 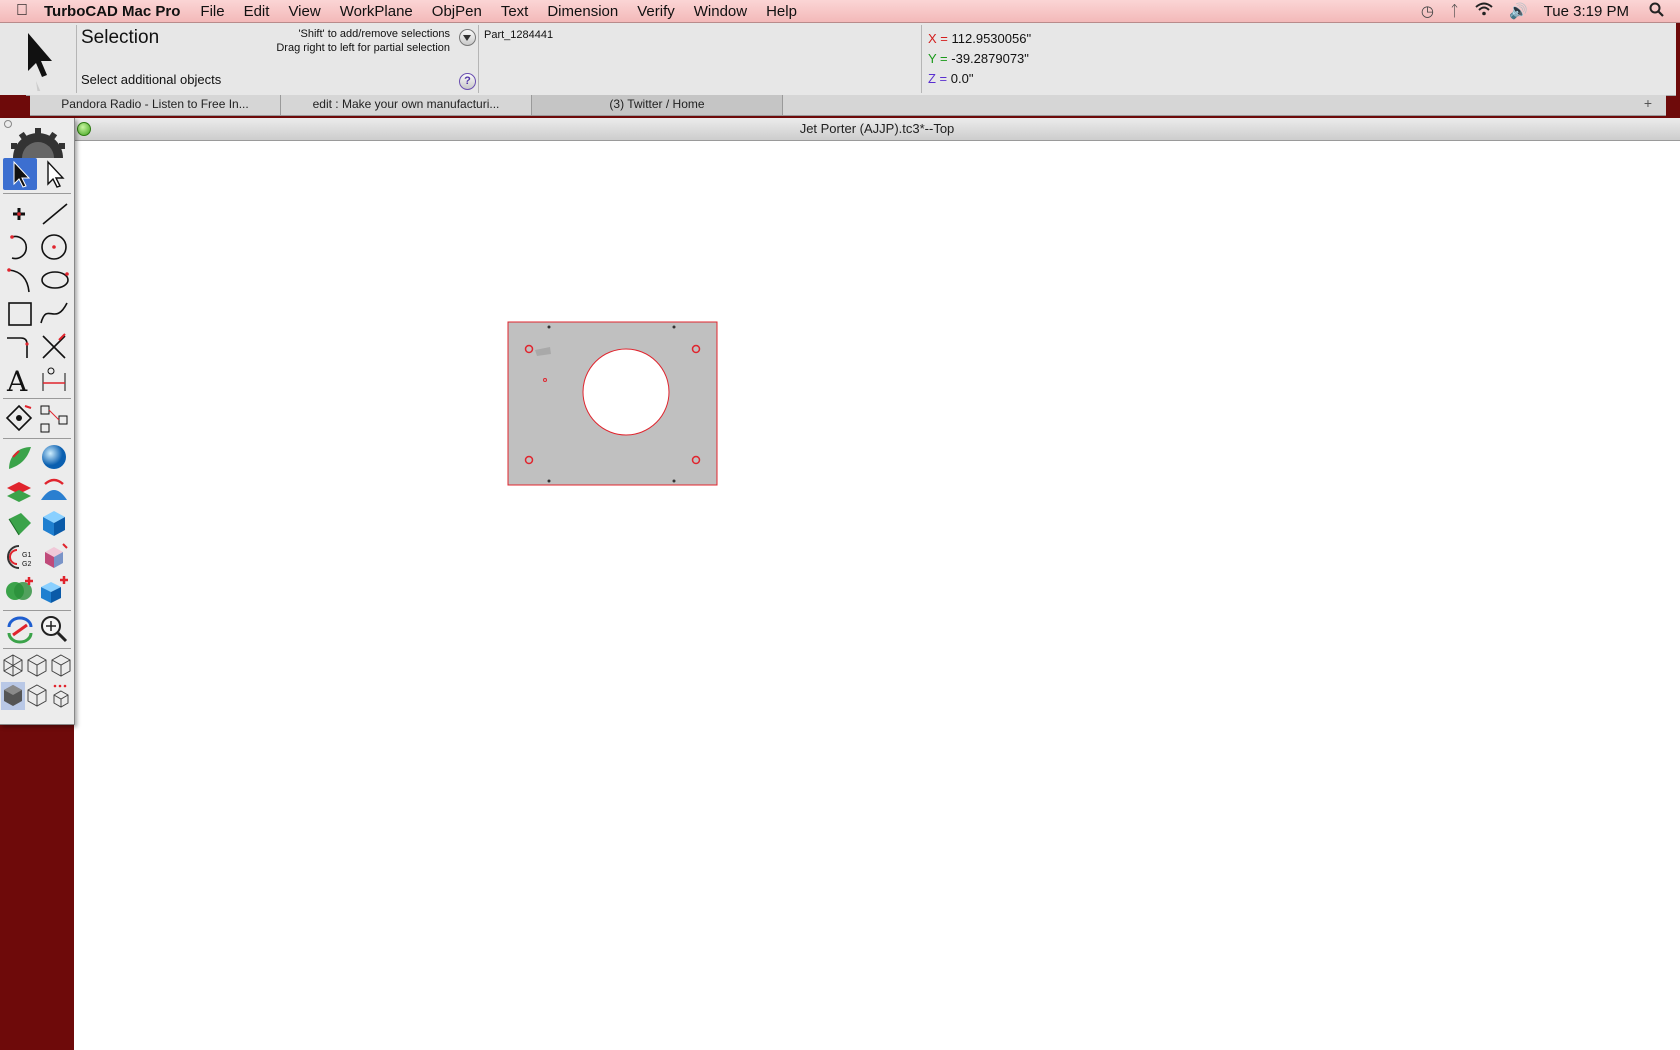 I want to click on view-mode-render-icons, so click(x=37, y=696).